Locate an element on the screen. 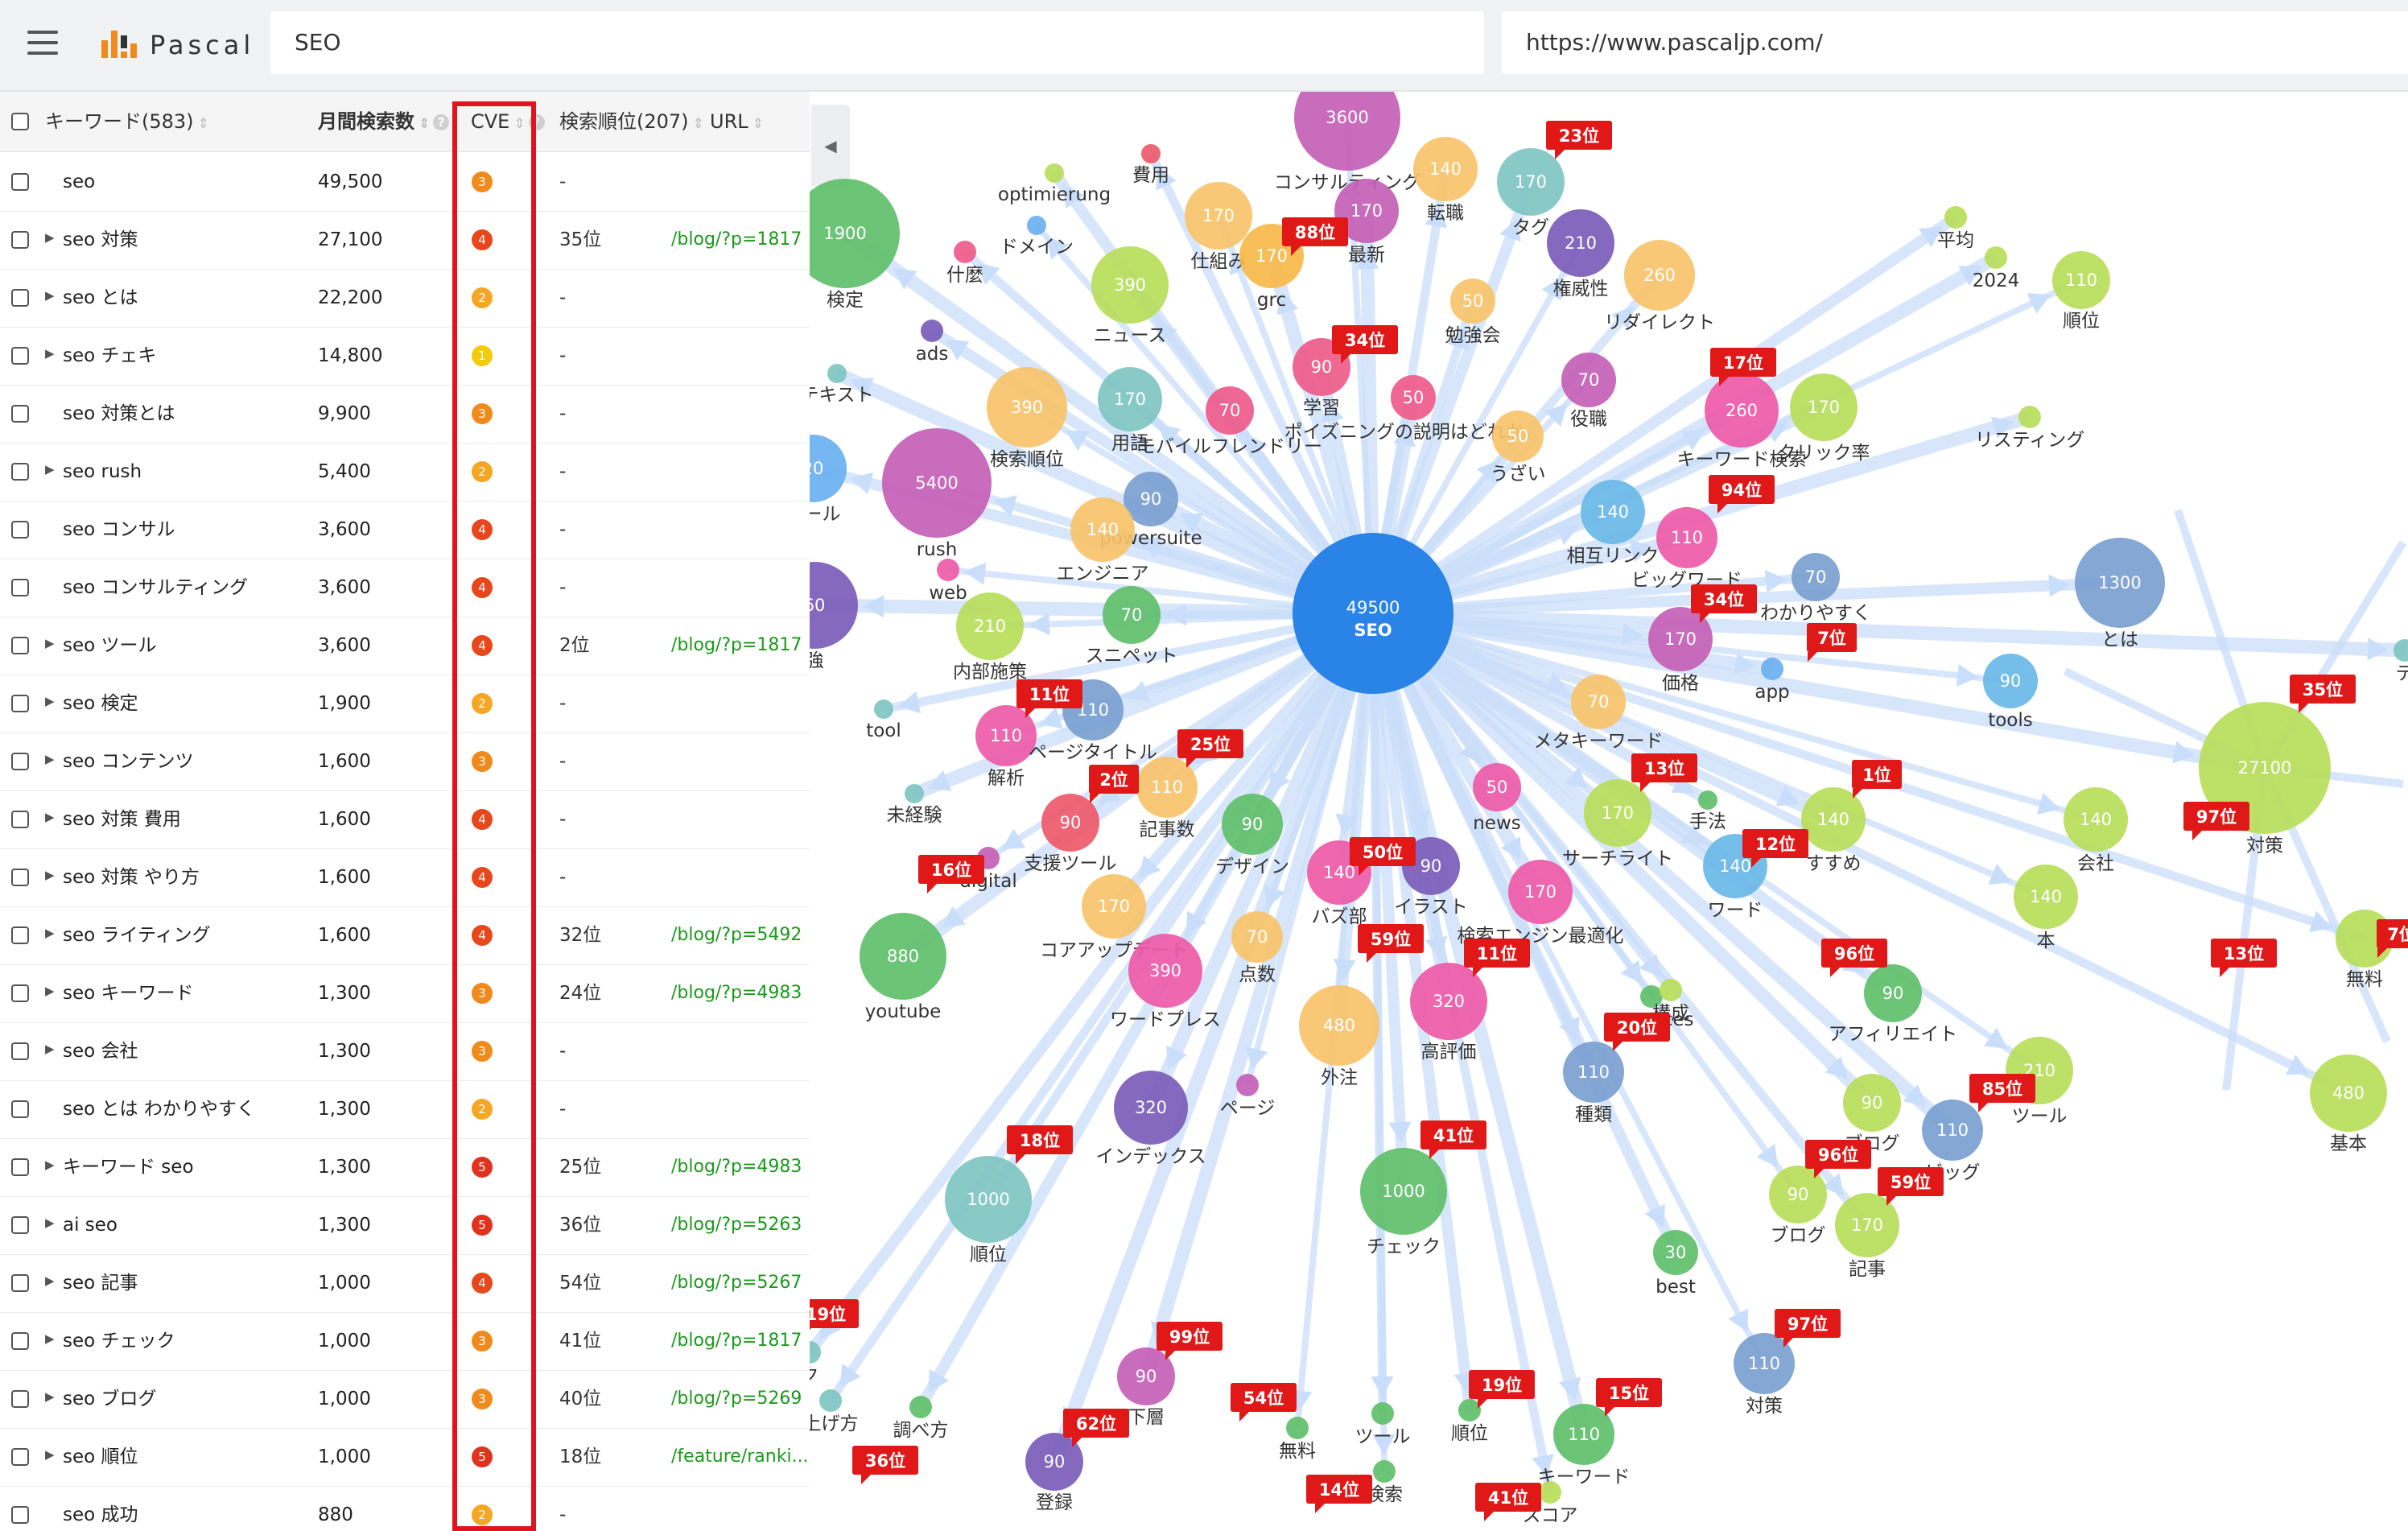  graph-node-label: 平均 is located at coordinates (1955, 240).